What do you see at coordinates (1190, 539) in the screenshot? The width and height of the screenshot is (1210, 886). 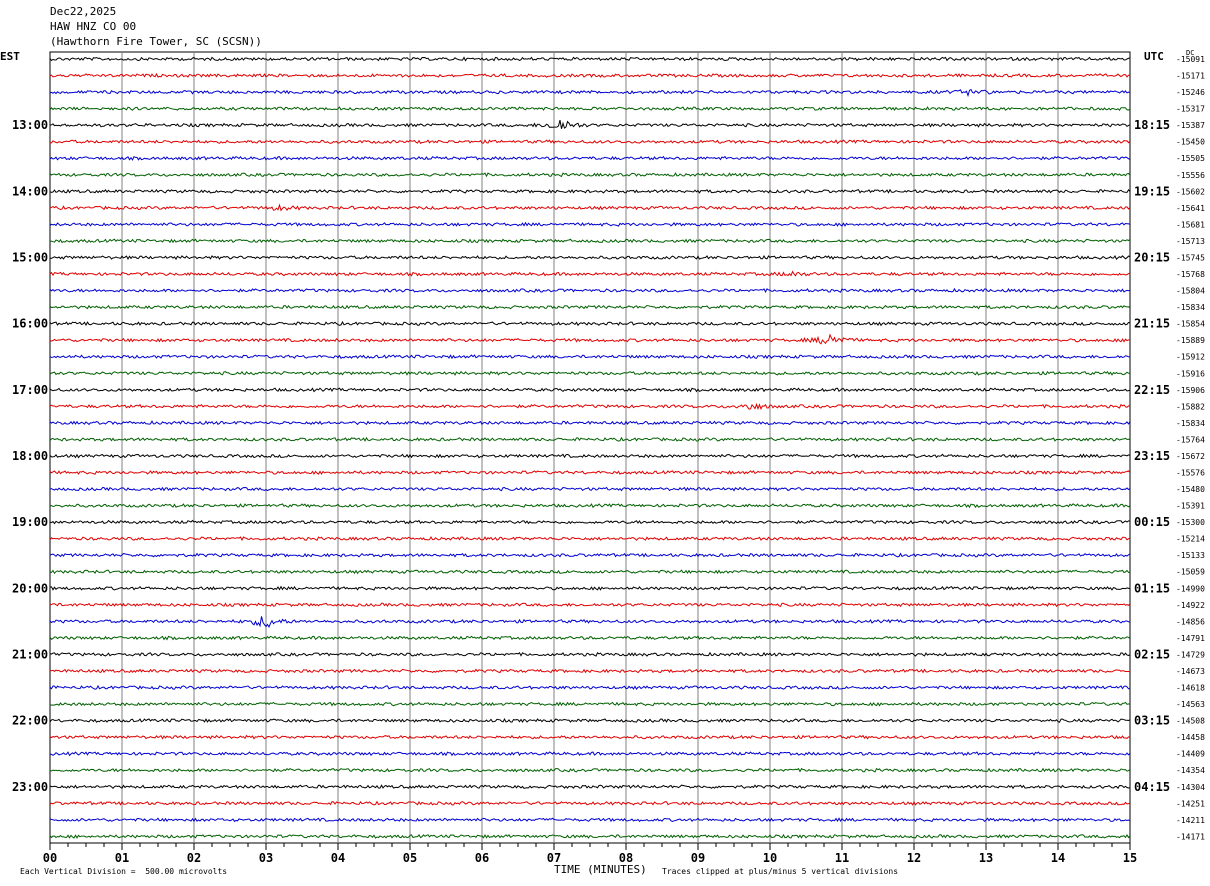 I see `dc-offset-label: -15214` at bounding box center [1190, 539].